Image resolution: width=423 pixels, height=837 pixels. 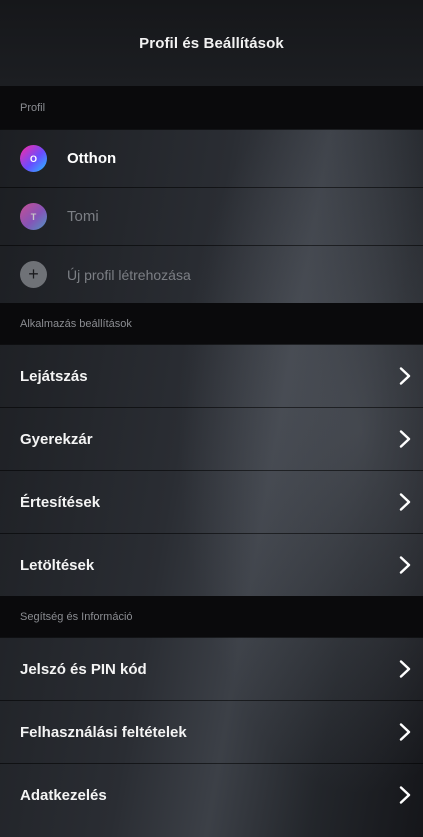 I want to click on settings-item-adatkezeles: Adatkezelés, so click(x=211, y=794).